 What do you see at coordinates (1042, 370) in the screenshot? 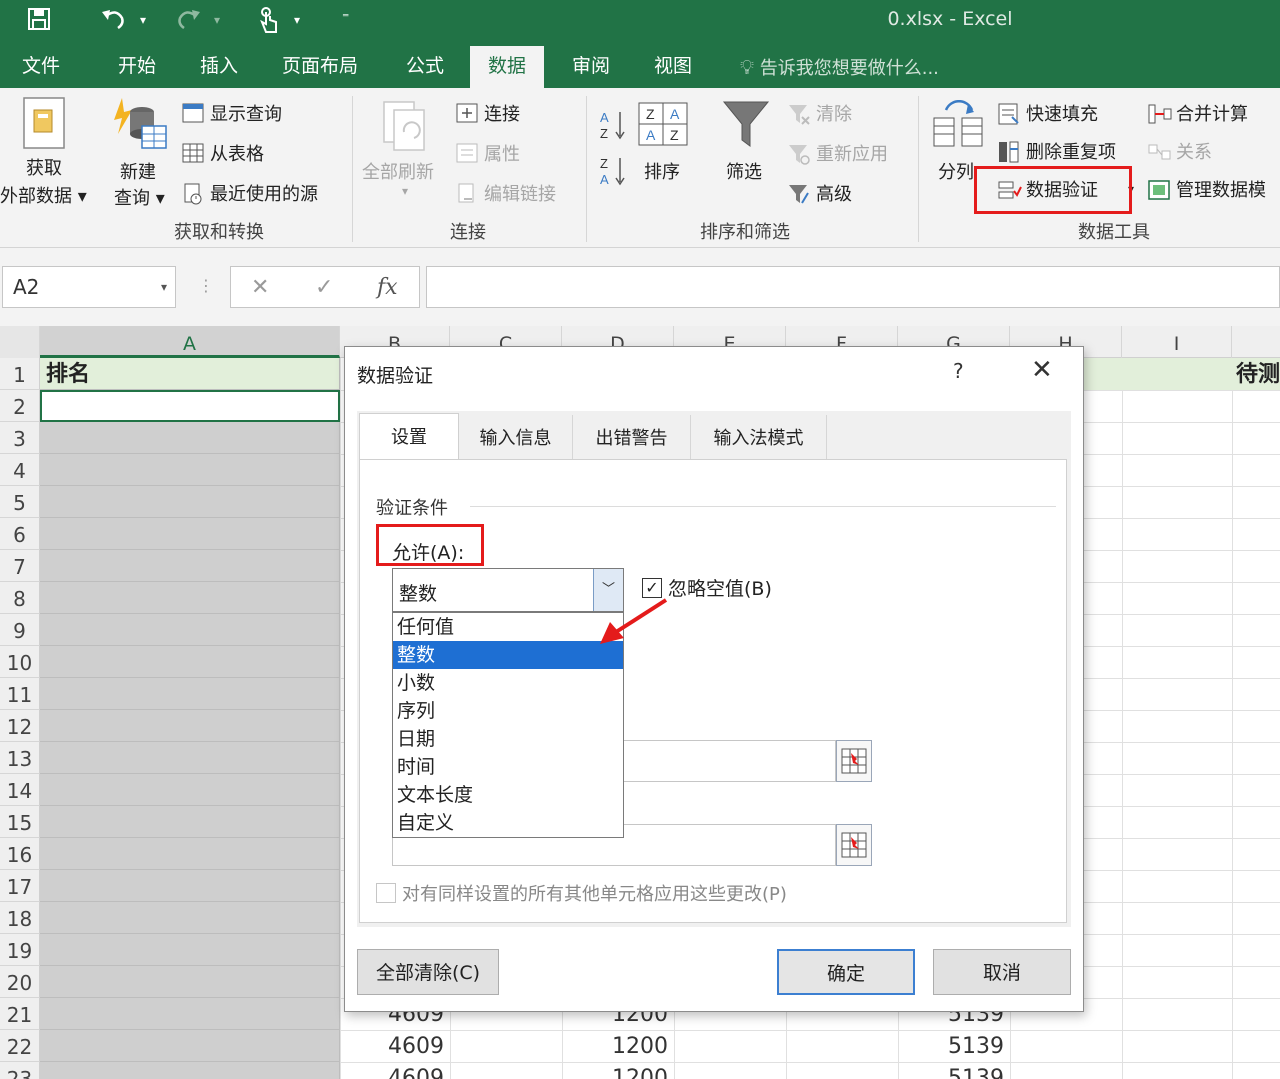
I see `close-icon: ✕` at bounding box center [1042, 370].